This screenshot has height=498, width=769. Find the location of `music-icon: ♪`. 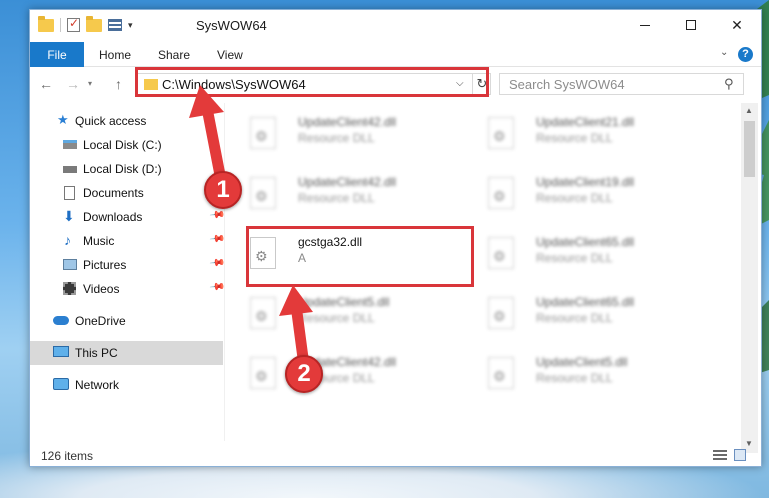

music-icon: ♪ is located at coordinates (67, 240).